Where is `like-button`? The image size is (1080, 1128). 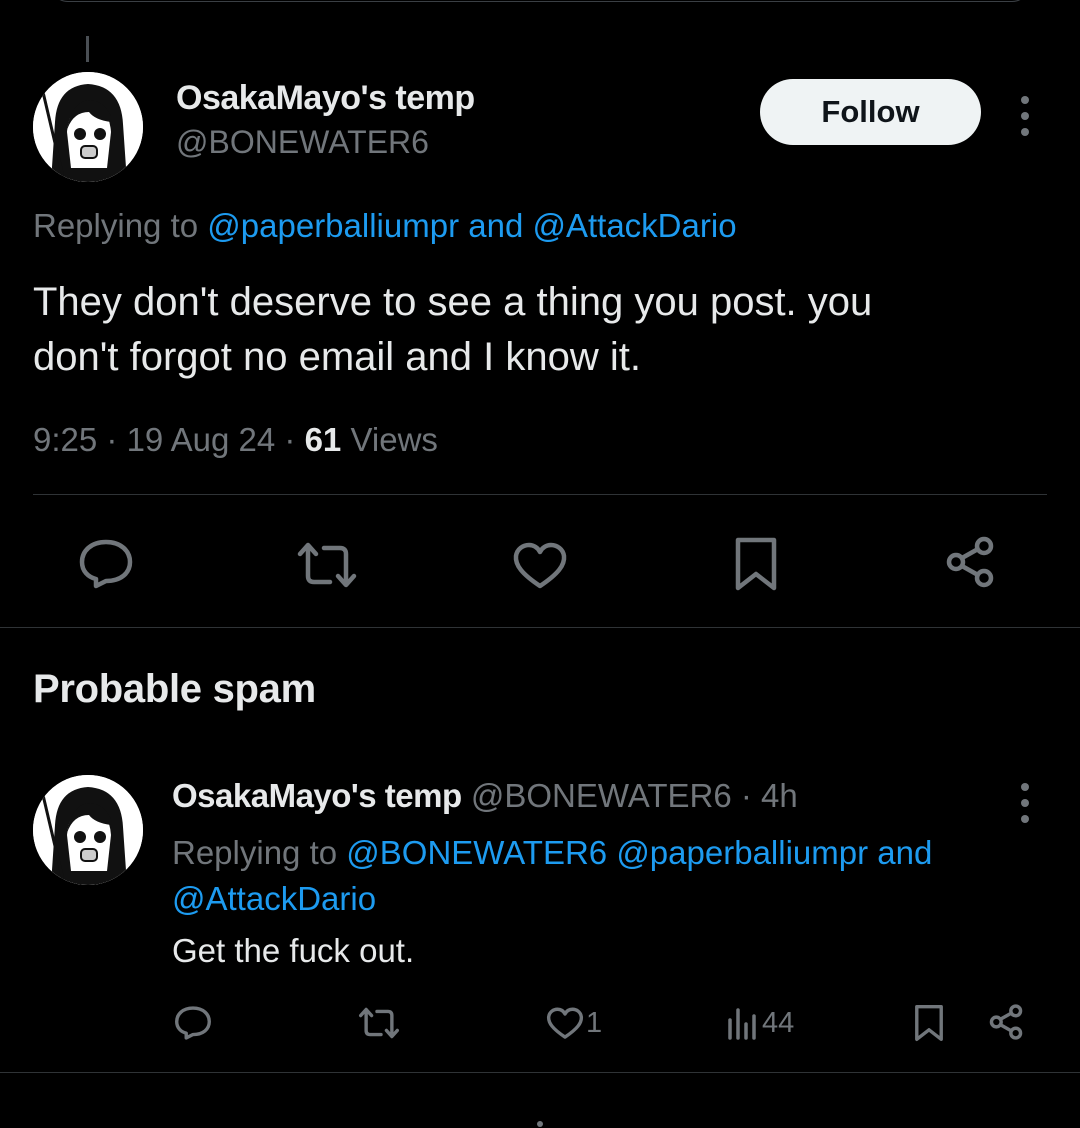
like-button is located at coordinates (540, 566).